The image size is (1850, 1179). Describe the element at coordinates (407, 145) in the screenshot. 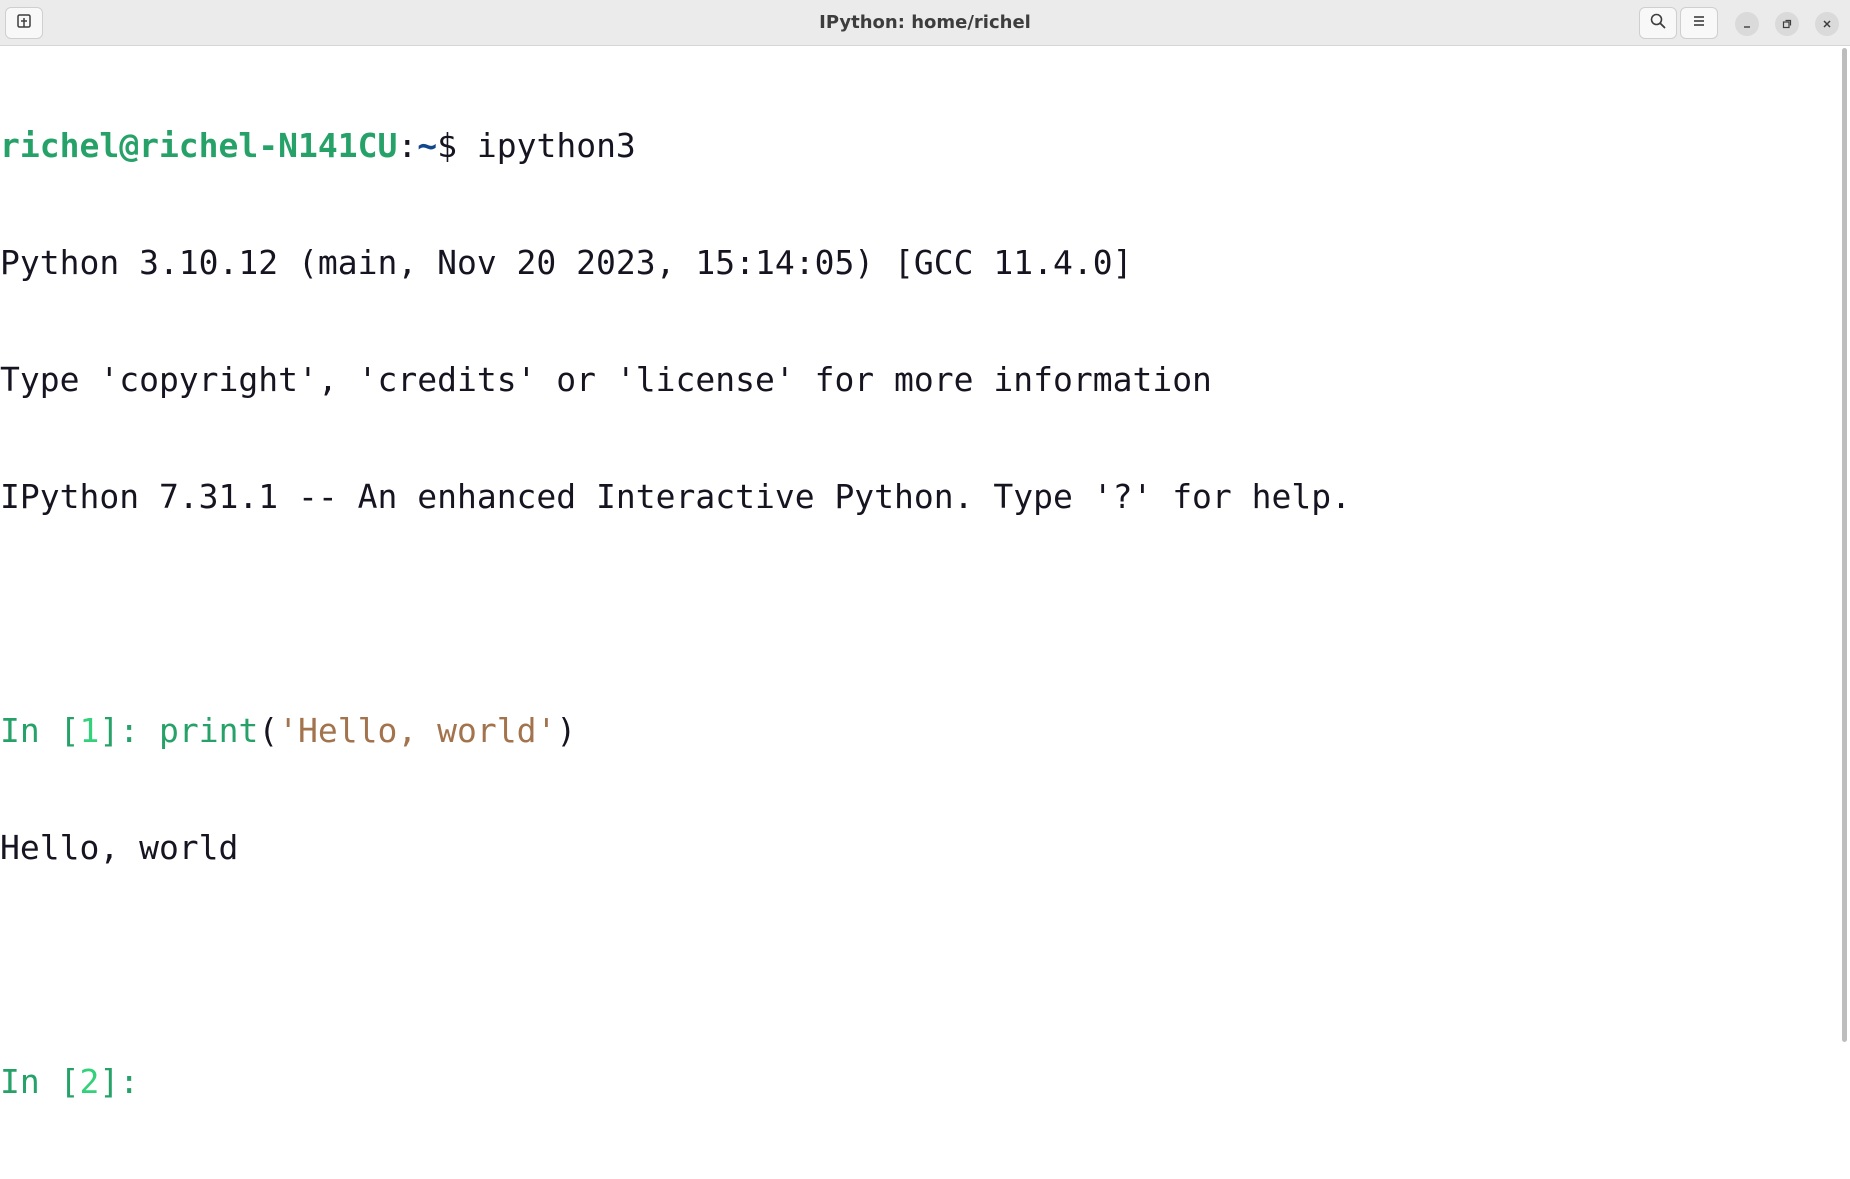

I see `prompt-colon: :` at that location.